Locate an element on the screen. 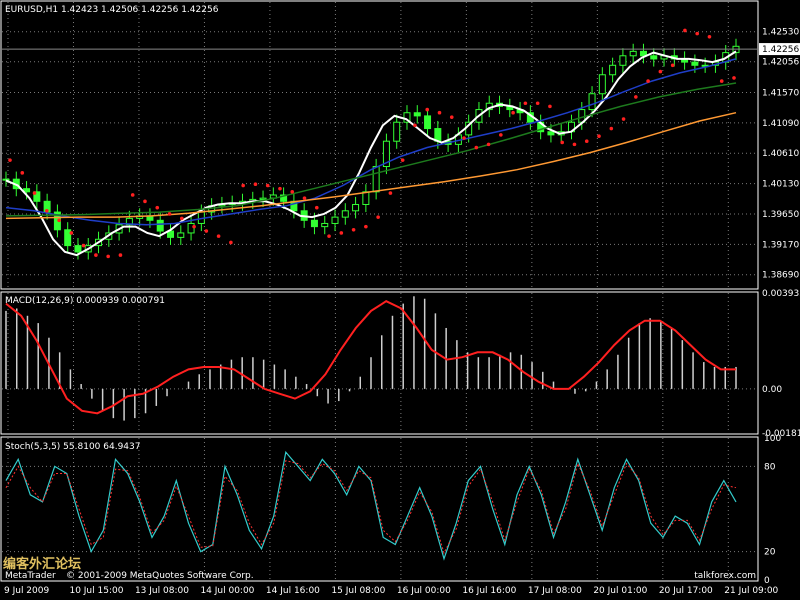  time-tick-label: 16 Jul 16:00 is located at coordinates (489, 591).